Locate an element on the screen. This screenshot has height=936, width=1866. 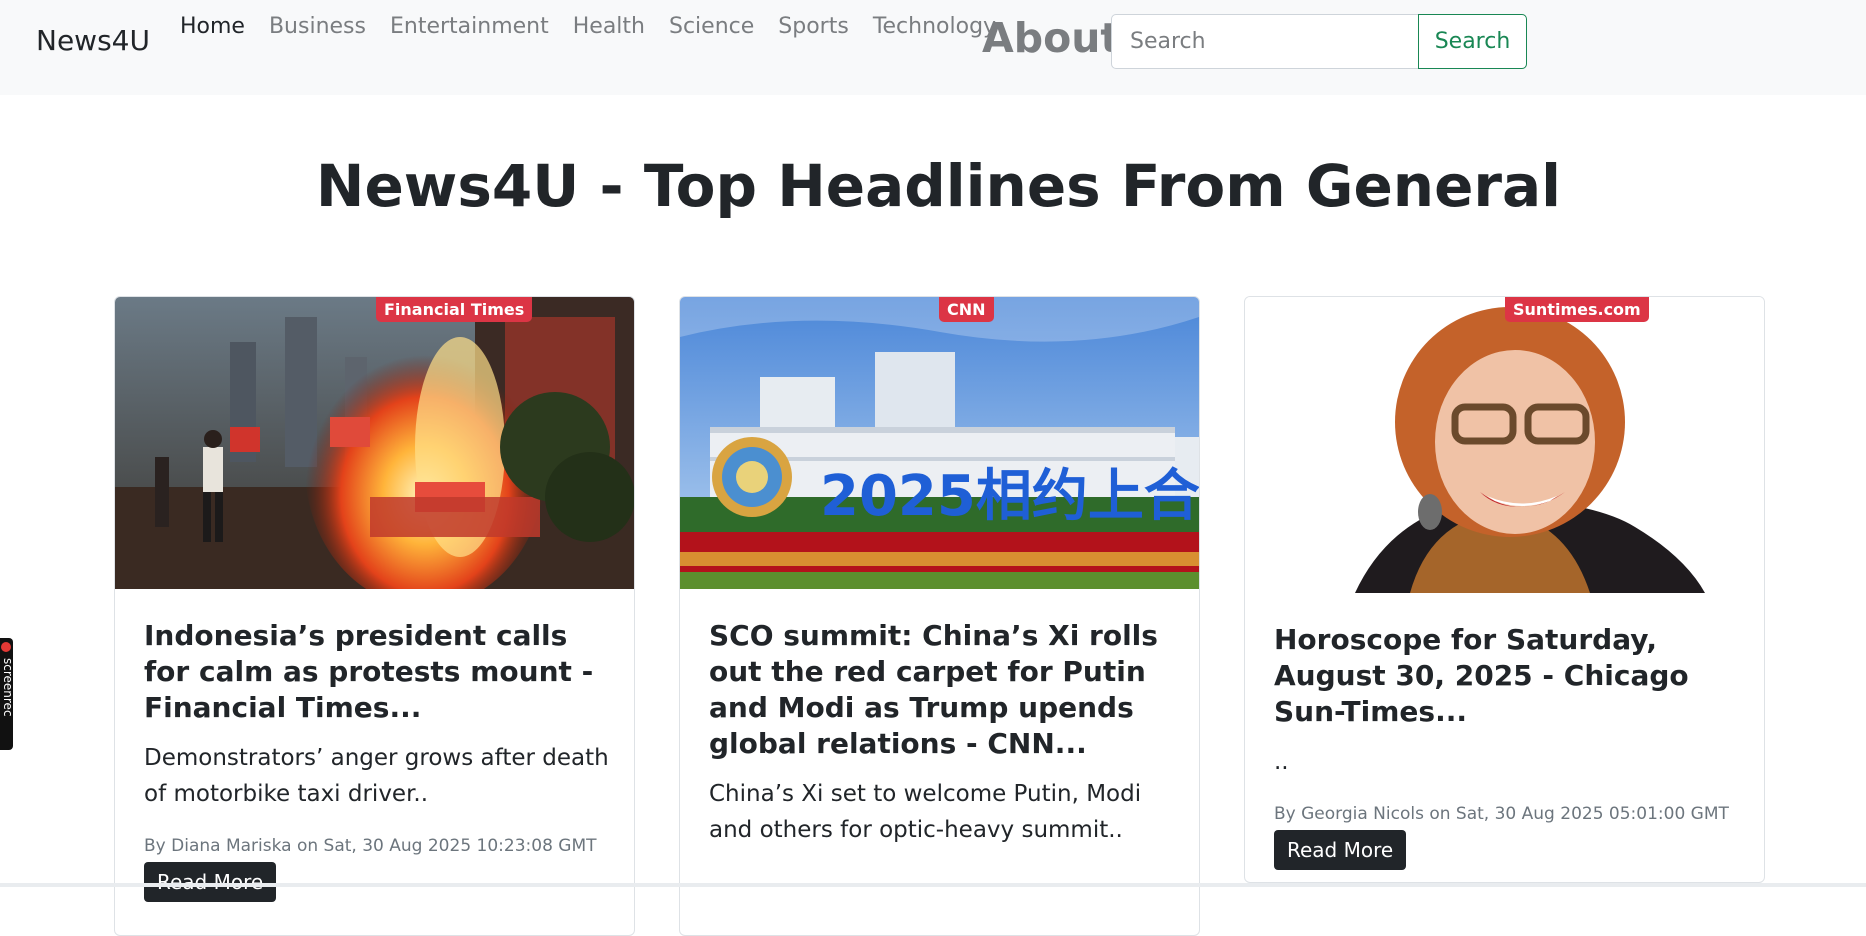
nav-link-health: Health is located at coordinates (609, 26).